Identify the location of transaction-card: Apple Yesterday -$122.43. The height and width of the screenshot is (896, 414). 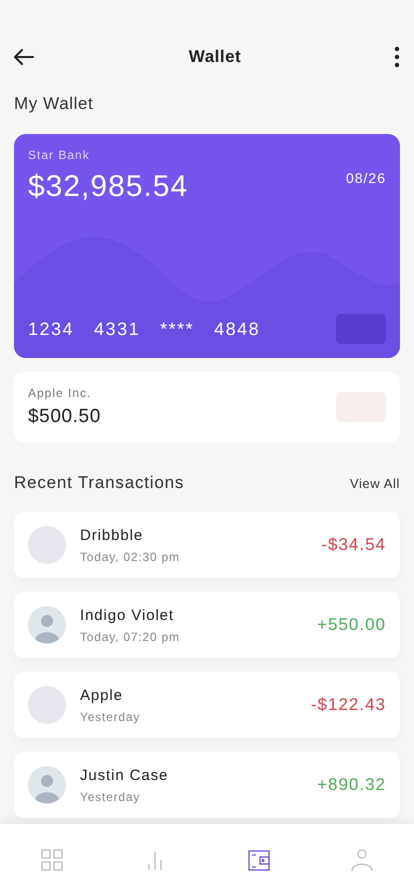
(207, 705).